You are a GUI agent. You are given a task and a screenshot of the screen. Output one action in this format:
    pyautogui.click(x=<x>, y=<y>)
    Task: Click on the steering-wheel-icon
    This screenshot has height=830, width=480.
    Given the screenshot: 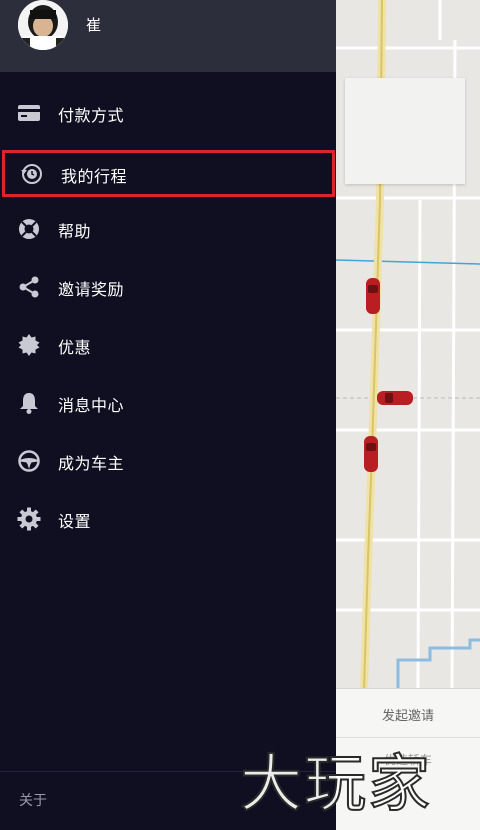 What is the action you would take?
    pyautogui.click(x=29, y=461)
    